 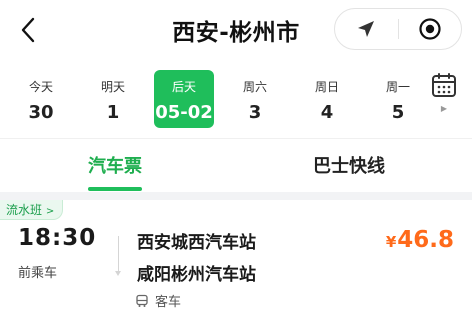 What do you see at coordinates (349, 165) in the screenshot?
I see `tab-express-bus: 巴士快线` at bounding box center [349, 165].